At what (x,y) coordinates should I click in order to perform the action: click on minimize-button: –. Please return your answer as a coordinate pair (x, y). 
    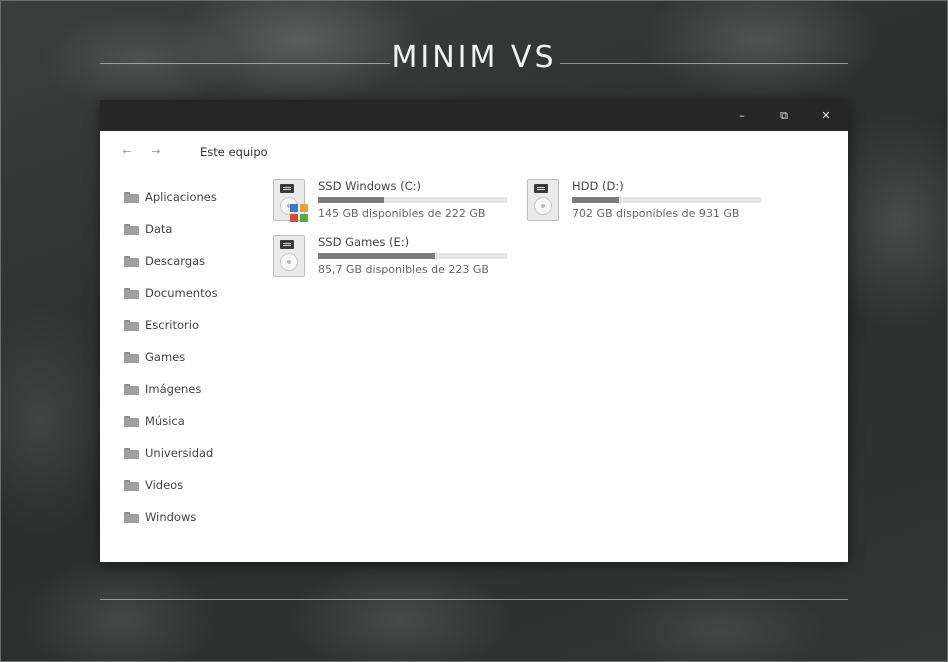
    Looking at the image, I should click on (742, 115).